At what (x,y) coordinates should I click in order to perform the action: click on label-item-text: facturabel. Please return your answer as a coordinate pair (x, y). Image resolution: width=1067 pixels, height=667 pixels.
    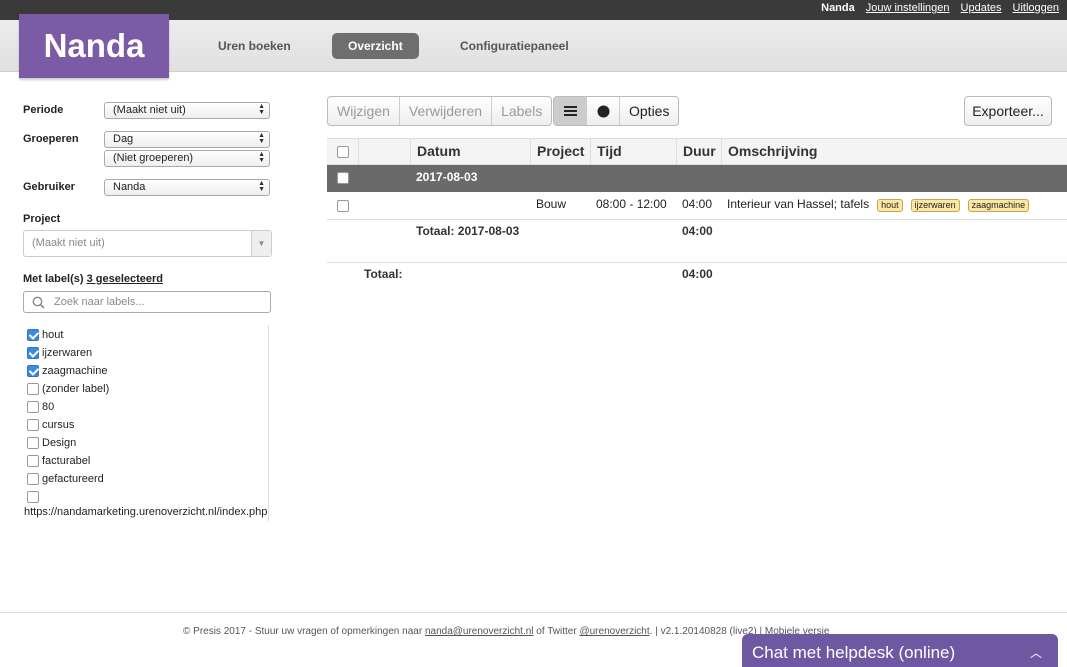
    Looking at the image, I should click on (66, 461).